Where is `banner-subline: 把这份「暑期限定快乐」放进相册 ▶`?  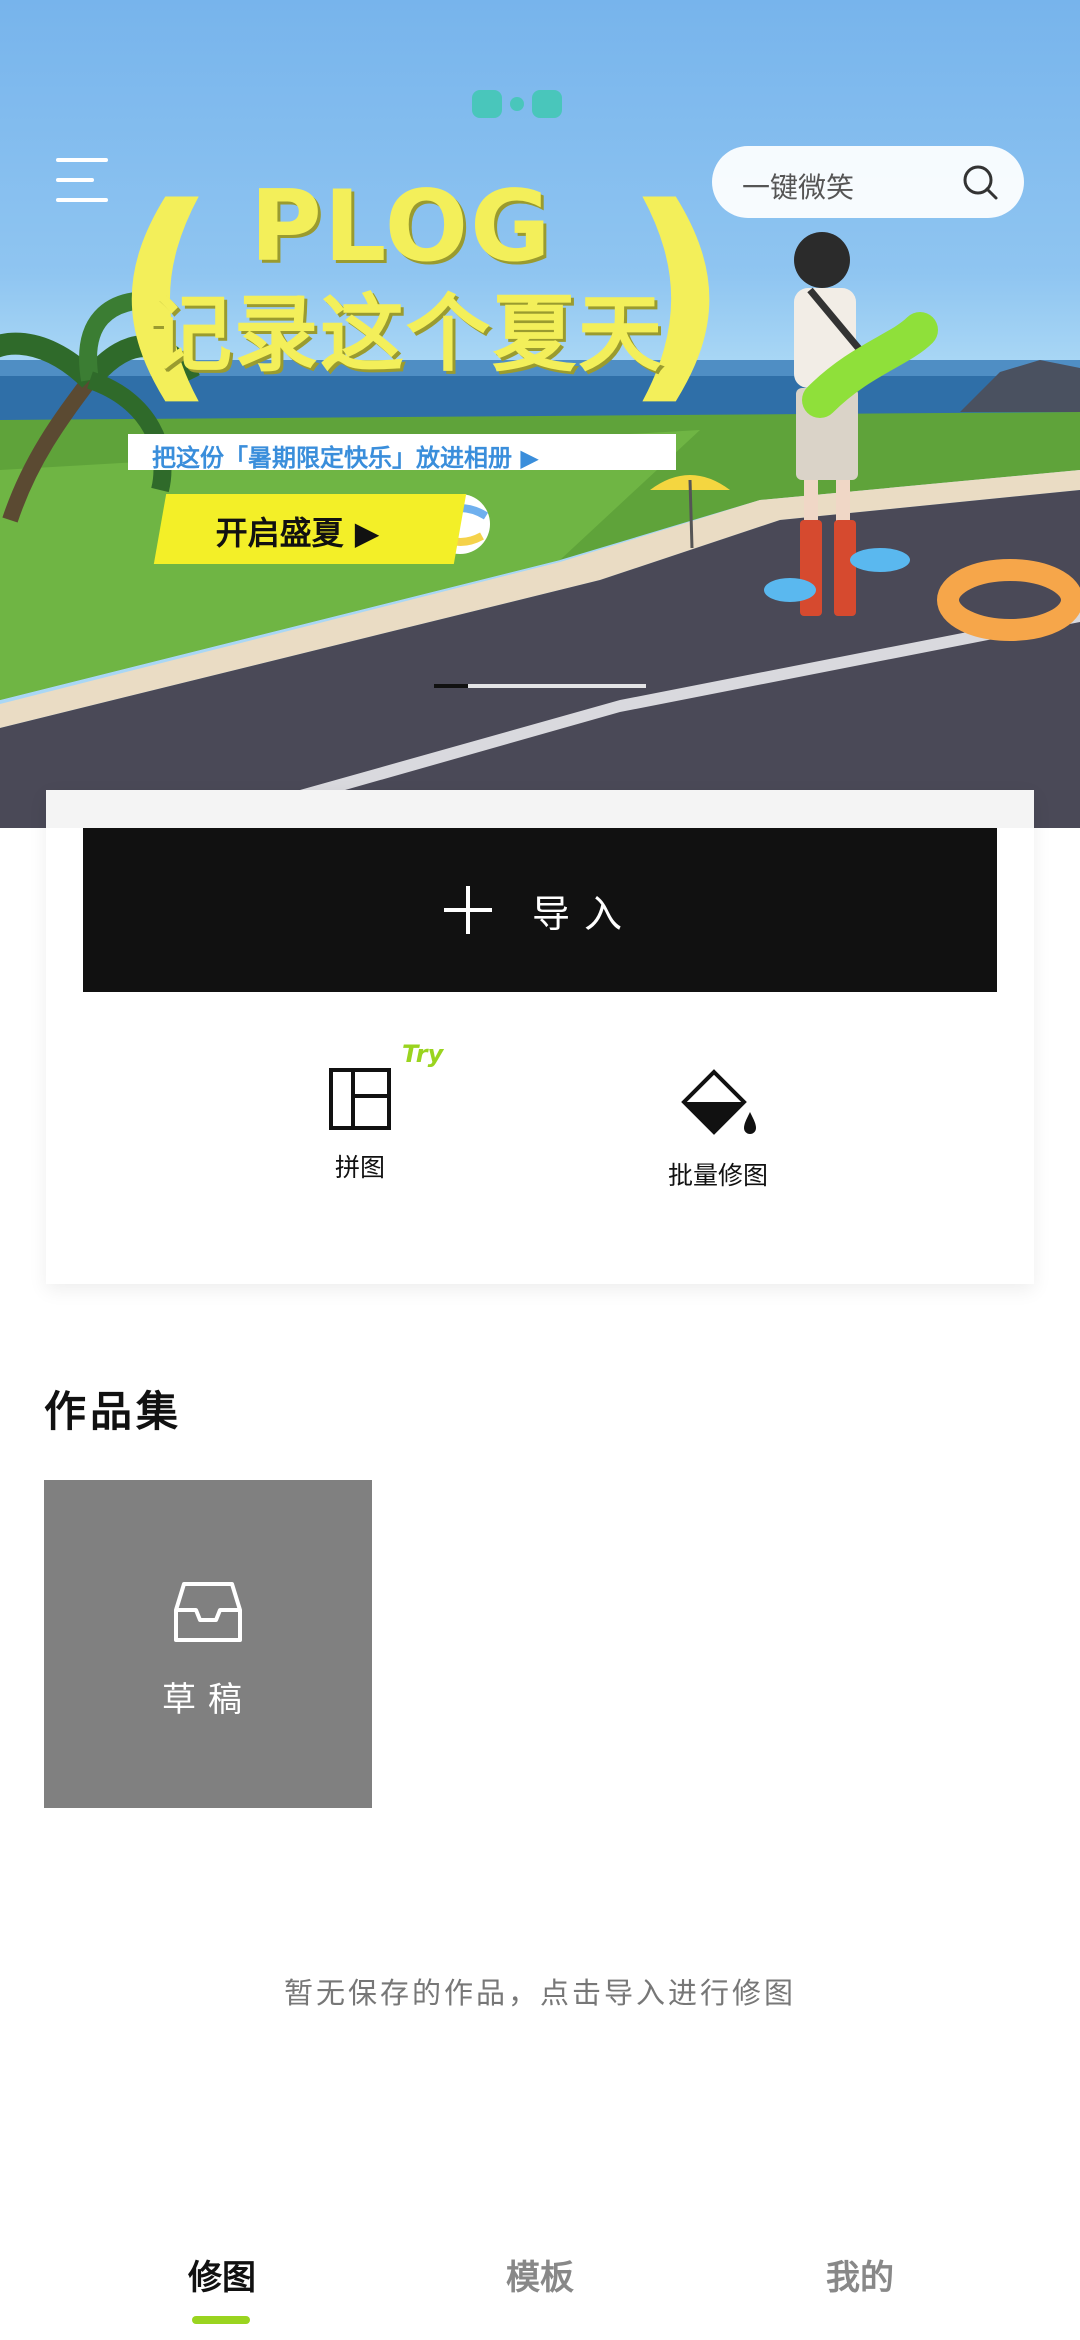 banner-subline: 把这份「暑期限定快乐」放进相册 ▶ is located at coordinates (402, 453).